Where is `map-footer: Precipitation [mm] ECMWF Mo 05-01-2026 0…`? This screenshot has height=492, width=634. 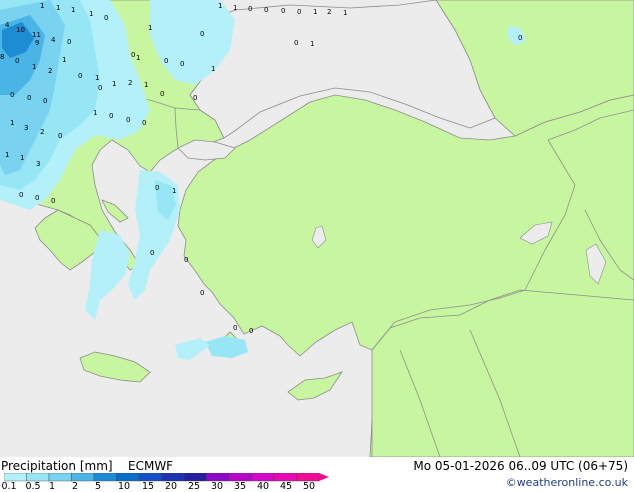 map-footer: Precipitation [mm] ECMWF Mo 05-01-2026 0… is located at coordinates (317, 474).